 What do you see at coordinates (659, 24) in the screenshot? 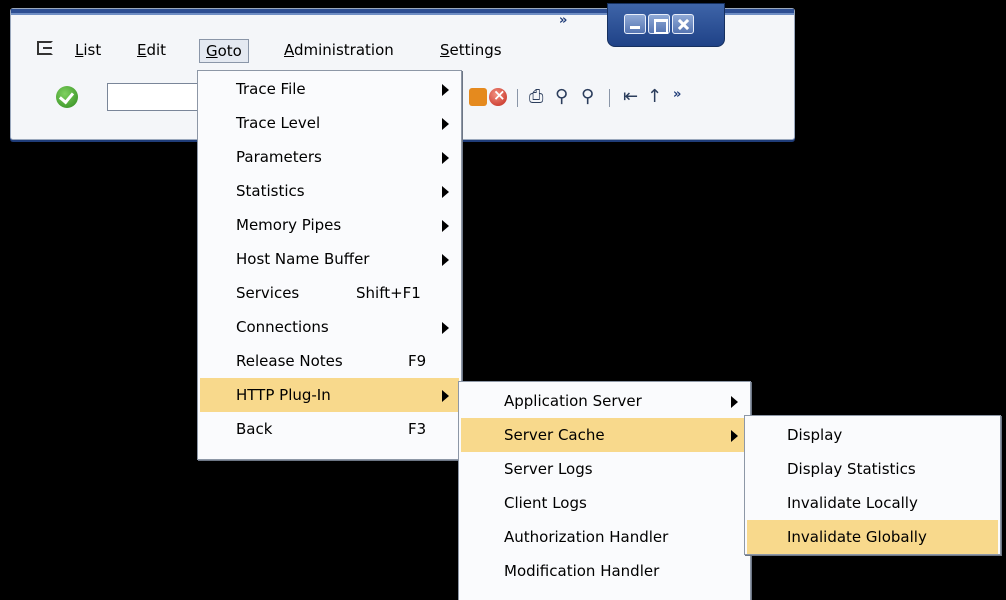
I see `maximize-button` at bounding box center [659, 24].